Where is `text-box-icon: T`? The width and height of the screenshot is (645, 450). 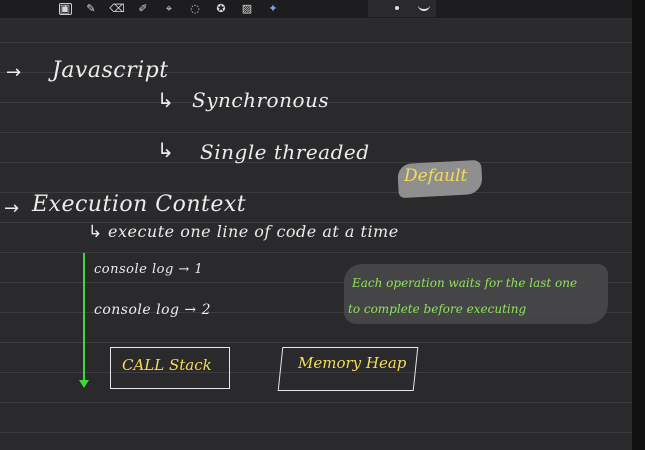
text-box-icon: T is located at coordinates (65, 8).